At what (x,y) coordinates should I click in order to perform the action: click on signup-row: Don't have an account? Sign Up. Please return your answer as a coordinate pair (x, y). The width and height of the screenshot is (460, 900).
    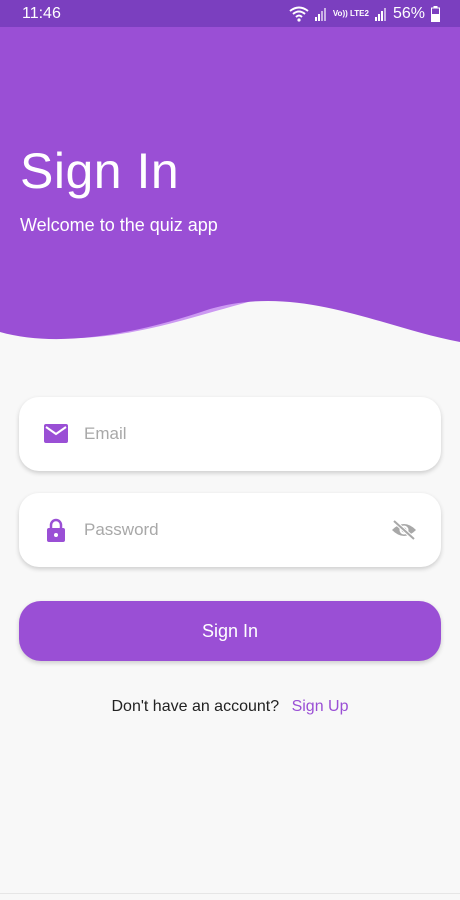
    Looking at the image, I should click on (230, 707).